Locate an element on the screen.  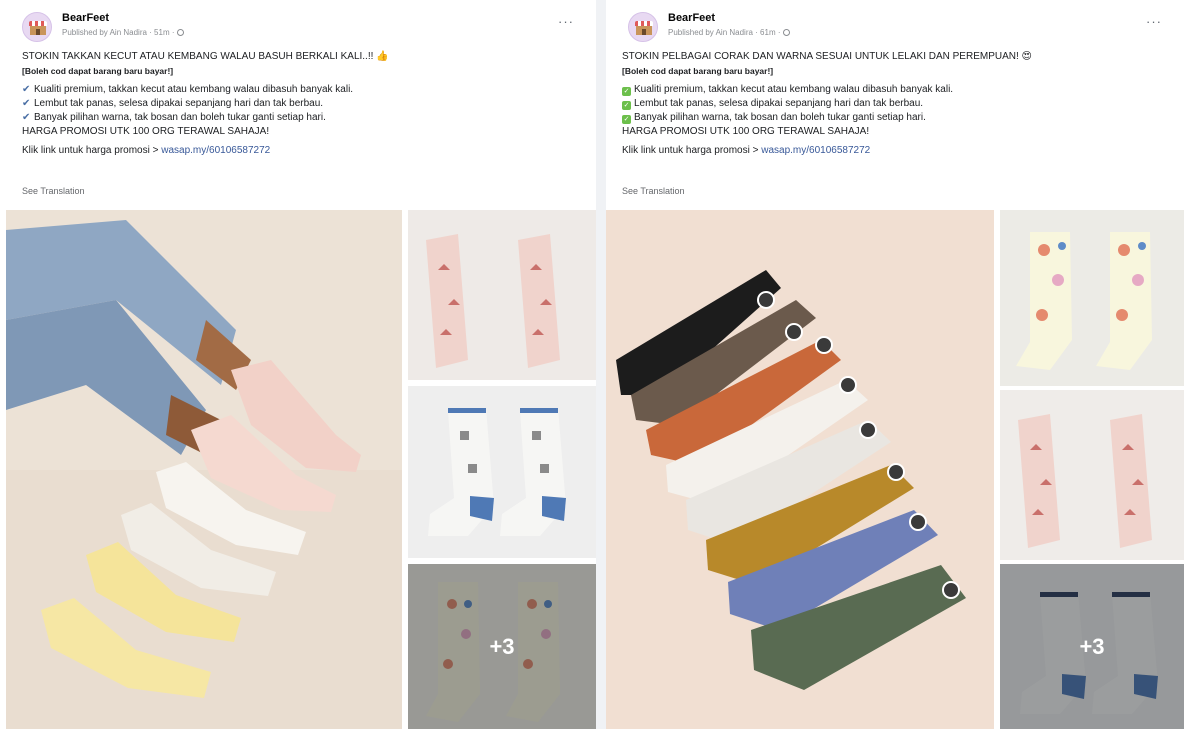
post-meta-text: Published by Ain Nadira · 51m · is located at coordinates (118, 32).